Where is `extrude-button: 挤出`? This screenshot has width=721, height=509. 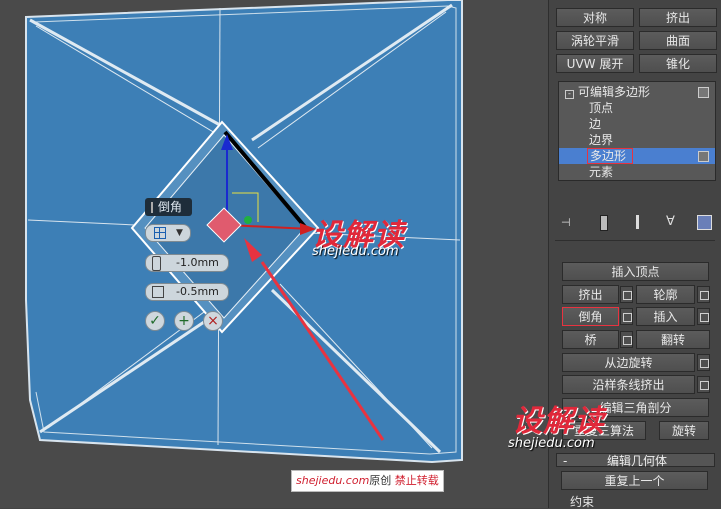 extrude-button: 挤出 is located at coordinates (590, 294).